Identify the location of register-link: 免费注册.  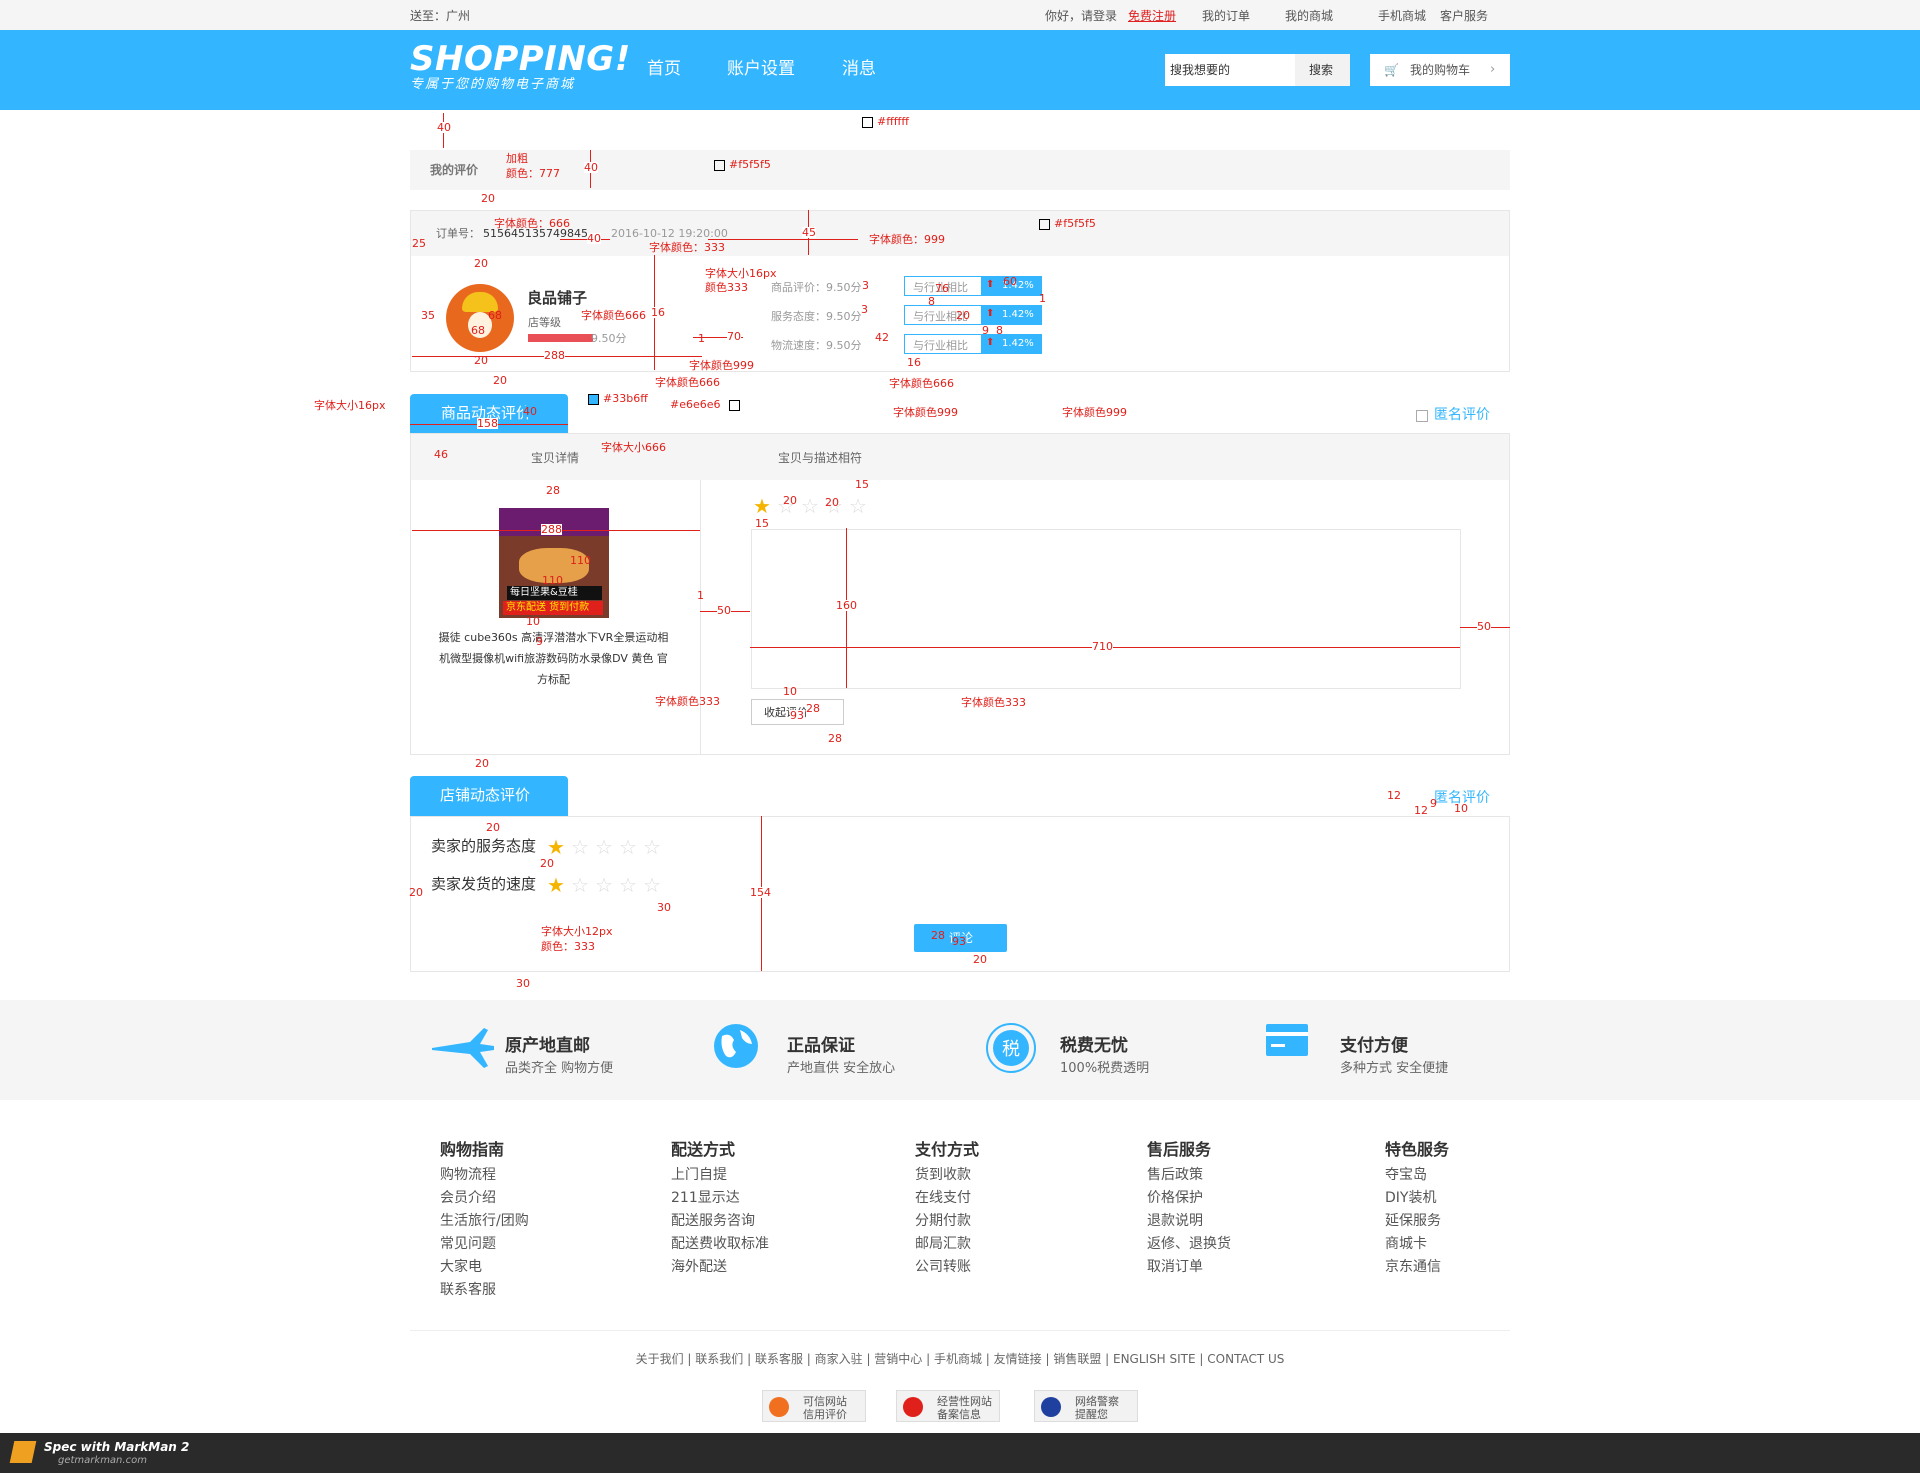
(1152, 16).